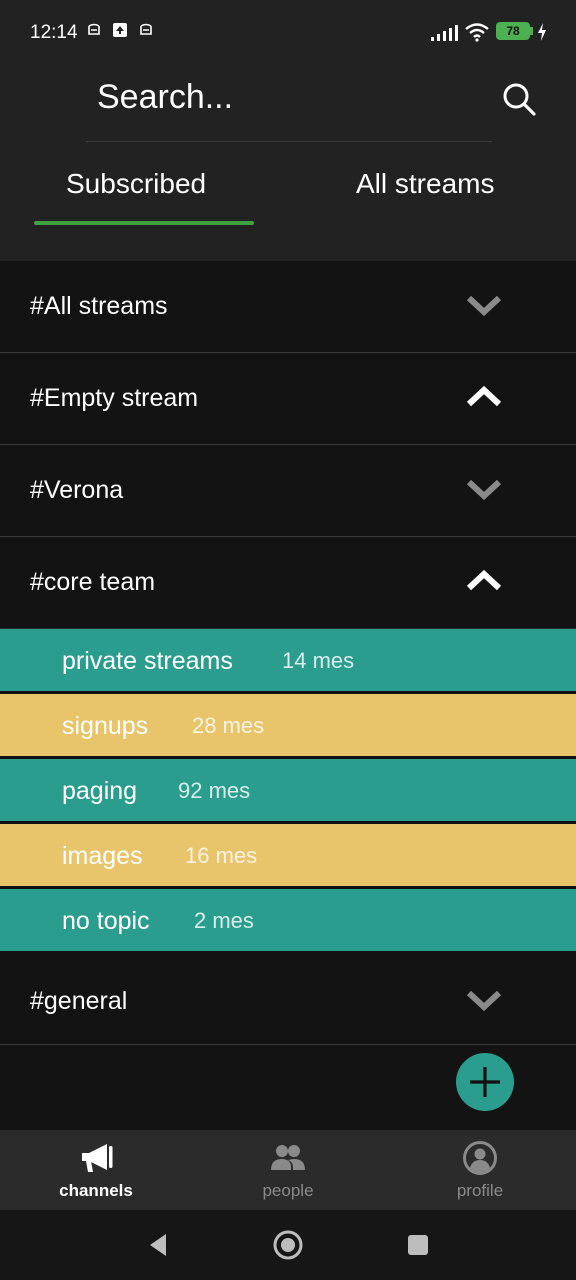 This screenshot has height=1280, width=576. I want to click on battery-level: 78, so click(513, 31).